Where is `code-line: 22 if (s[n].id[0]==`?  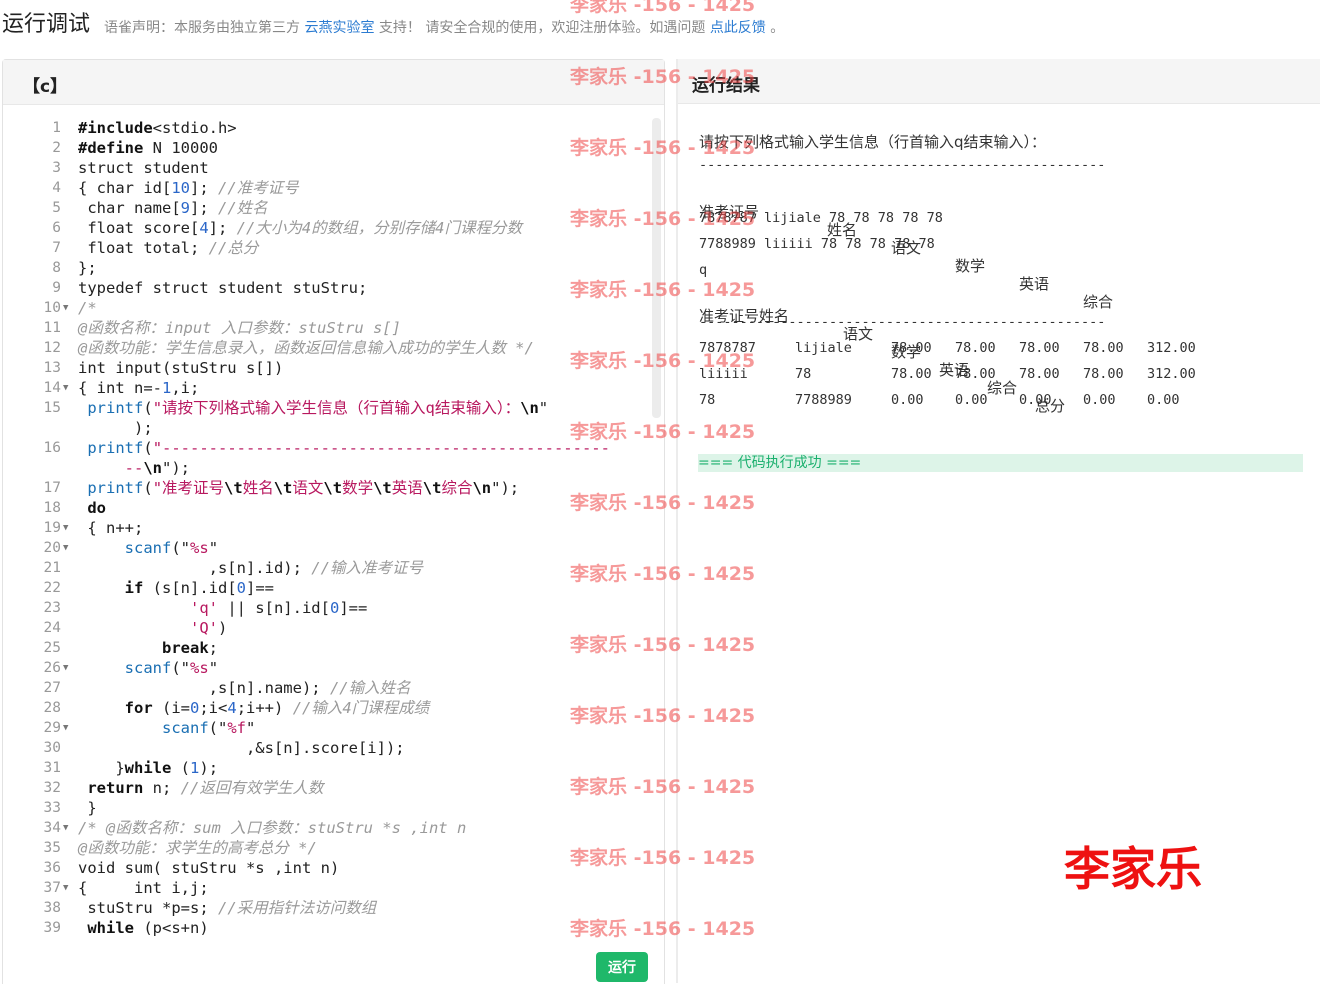 code-line: 22 if (s[n].id[0]== is located at coordinates (328, 588).